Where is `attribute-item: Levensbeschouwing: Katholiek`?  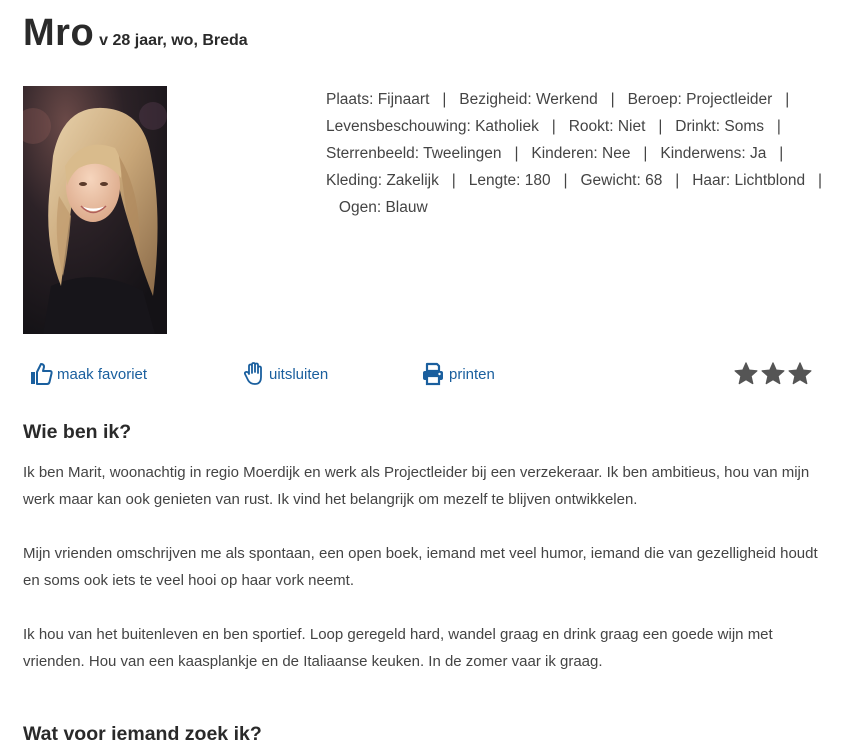 attribute-item: Levensbeschouwing: Katholiek is located at coordinates (432, 126).